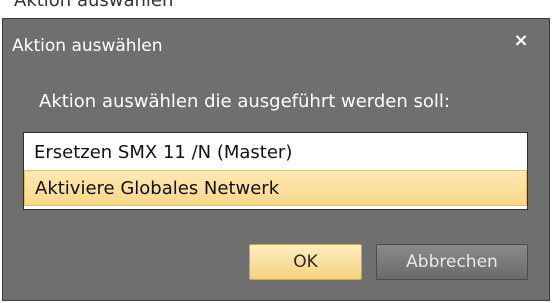  I want to click on close-icon: ×, so click(521, 41).